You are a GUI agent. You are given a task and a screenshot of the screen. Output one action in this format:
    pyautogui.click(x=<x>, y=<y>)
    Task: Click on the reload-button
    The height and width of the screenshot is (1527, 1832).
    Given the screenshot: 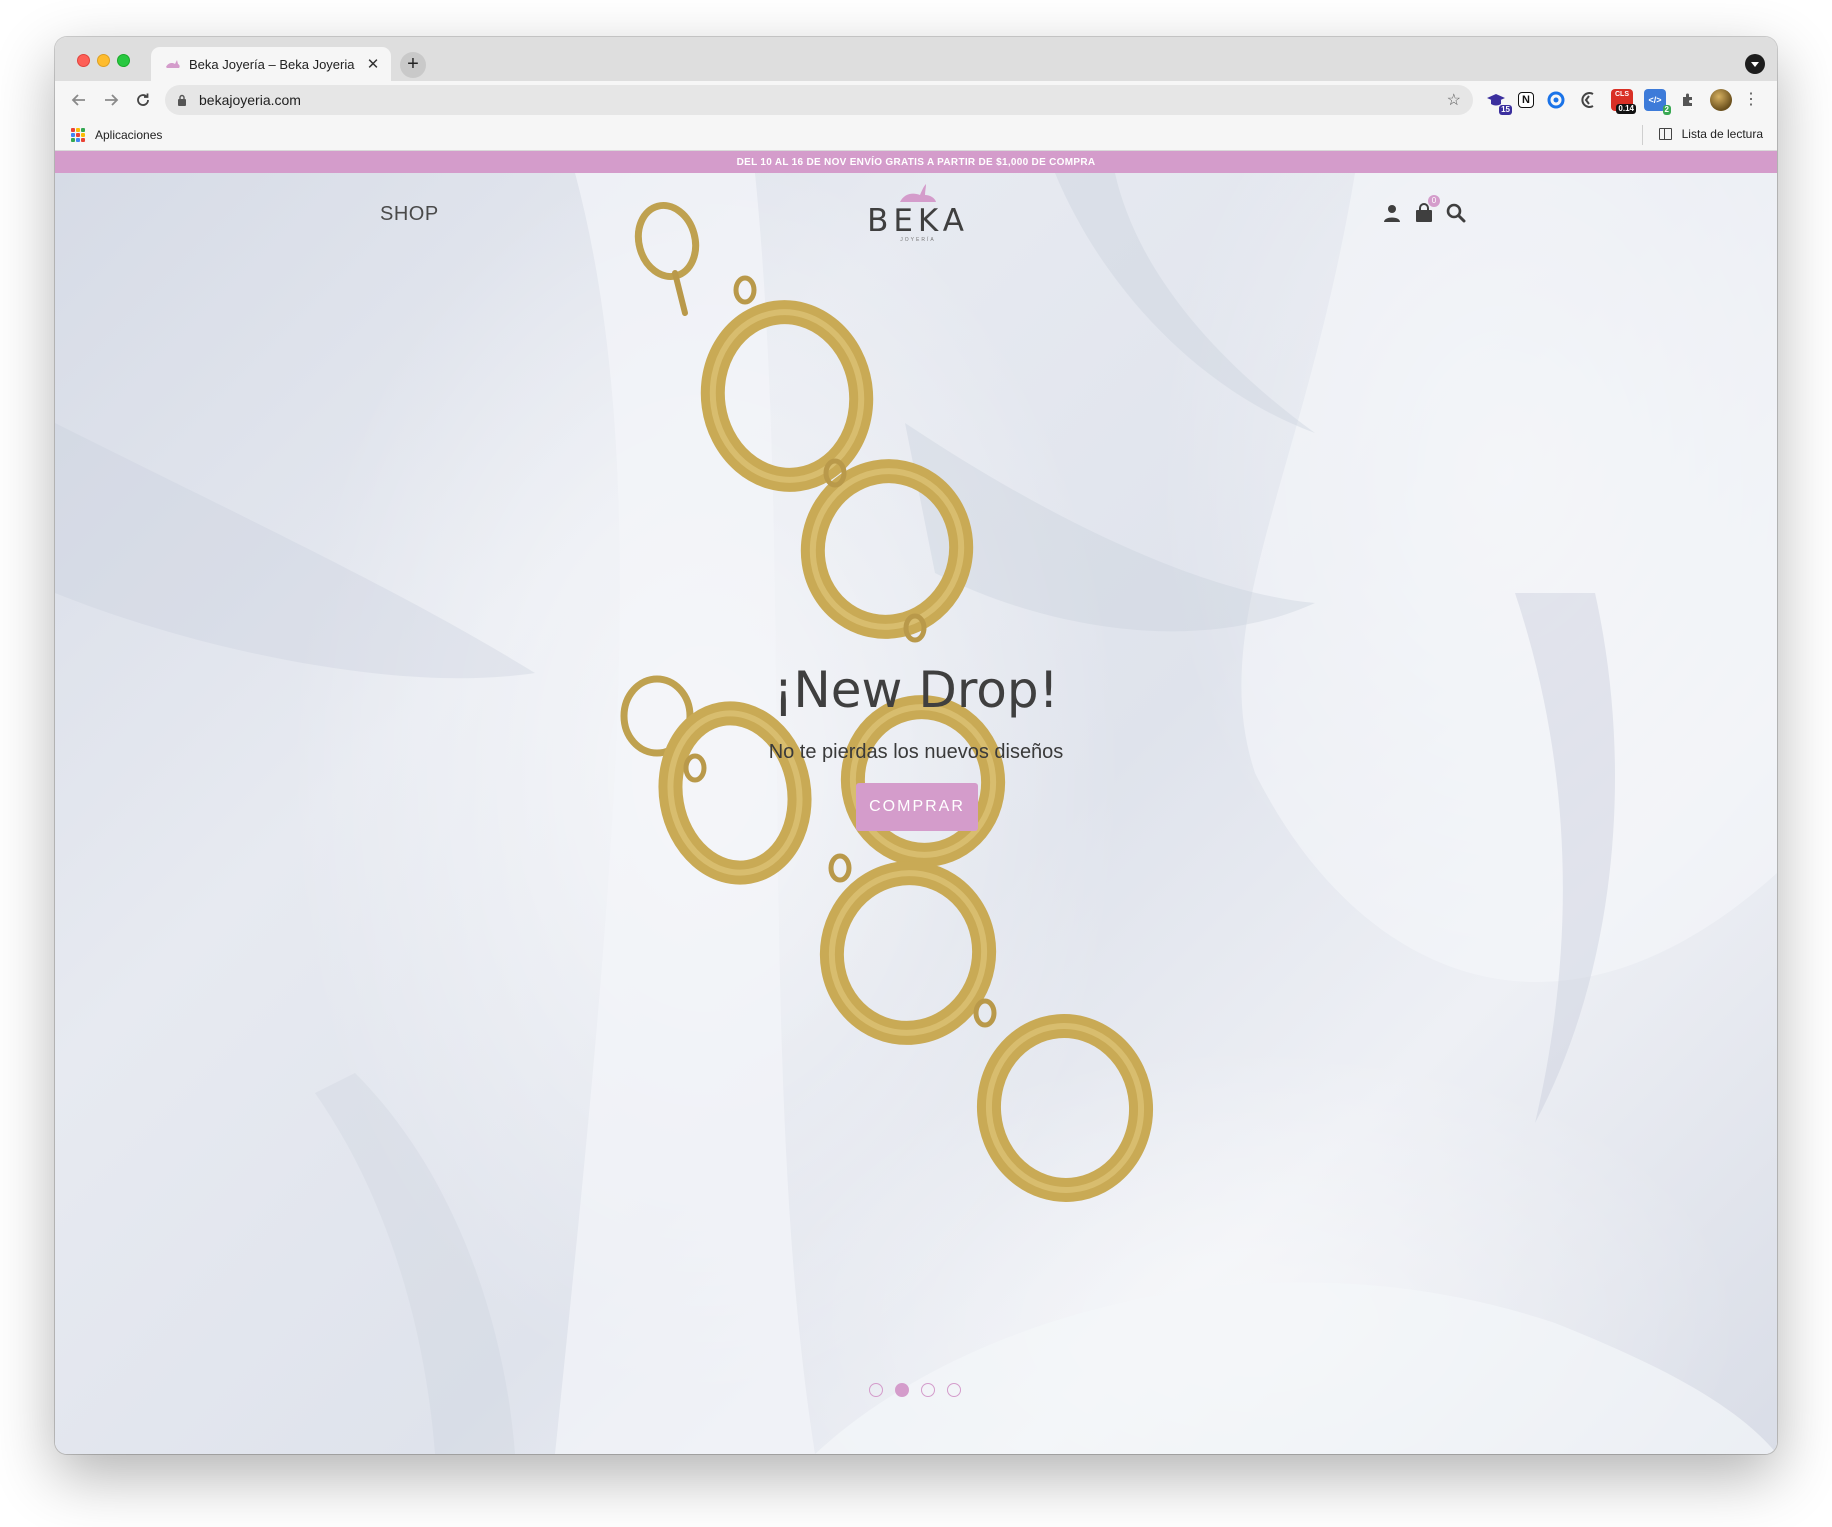 What is the action you would take?
    pyautogui.click(x=143, y=100)
    